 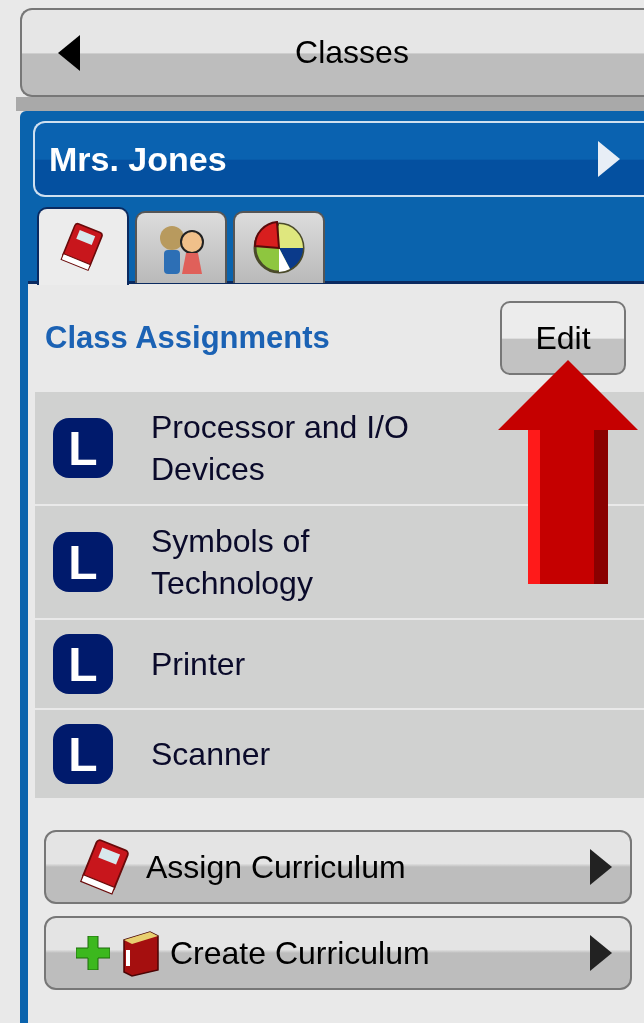 What do you see at coordinates (338, 953) in the screenshot?
I see `curriculum-button: Create Curriculum` at bounding box center [338, 953].